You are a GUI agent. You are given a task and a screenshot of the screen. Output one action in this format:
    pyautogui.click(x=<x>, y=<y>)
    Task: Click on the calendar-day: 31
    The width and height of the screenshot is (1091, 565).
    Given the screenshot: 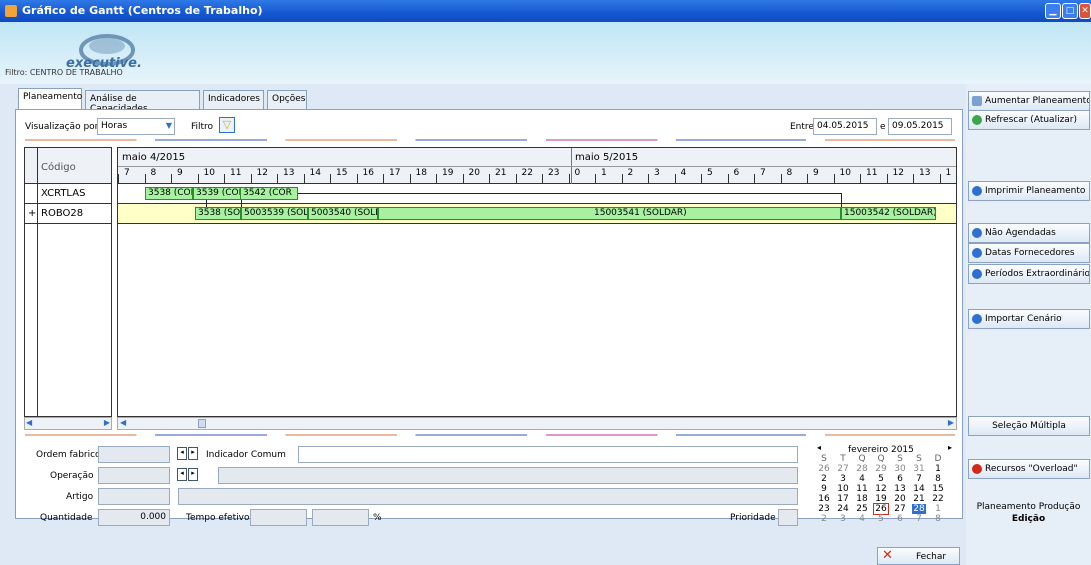 What is the action you would take?
    pyautogui.click(x=919, y=469)
    